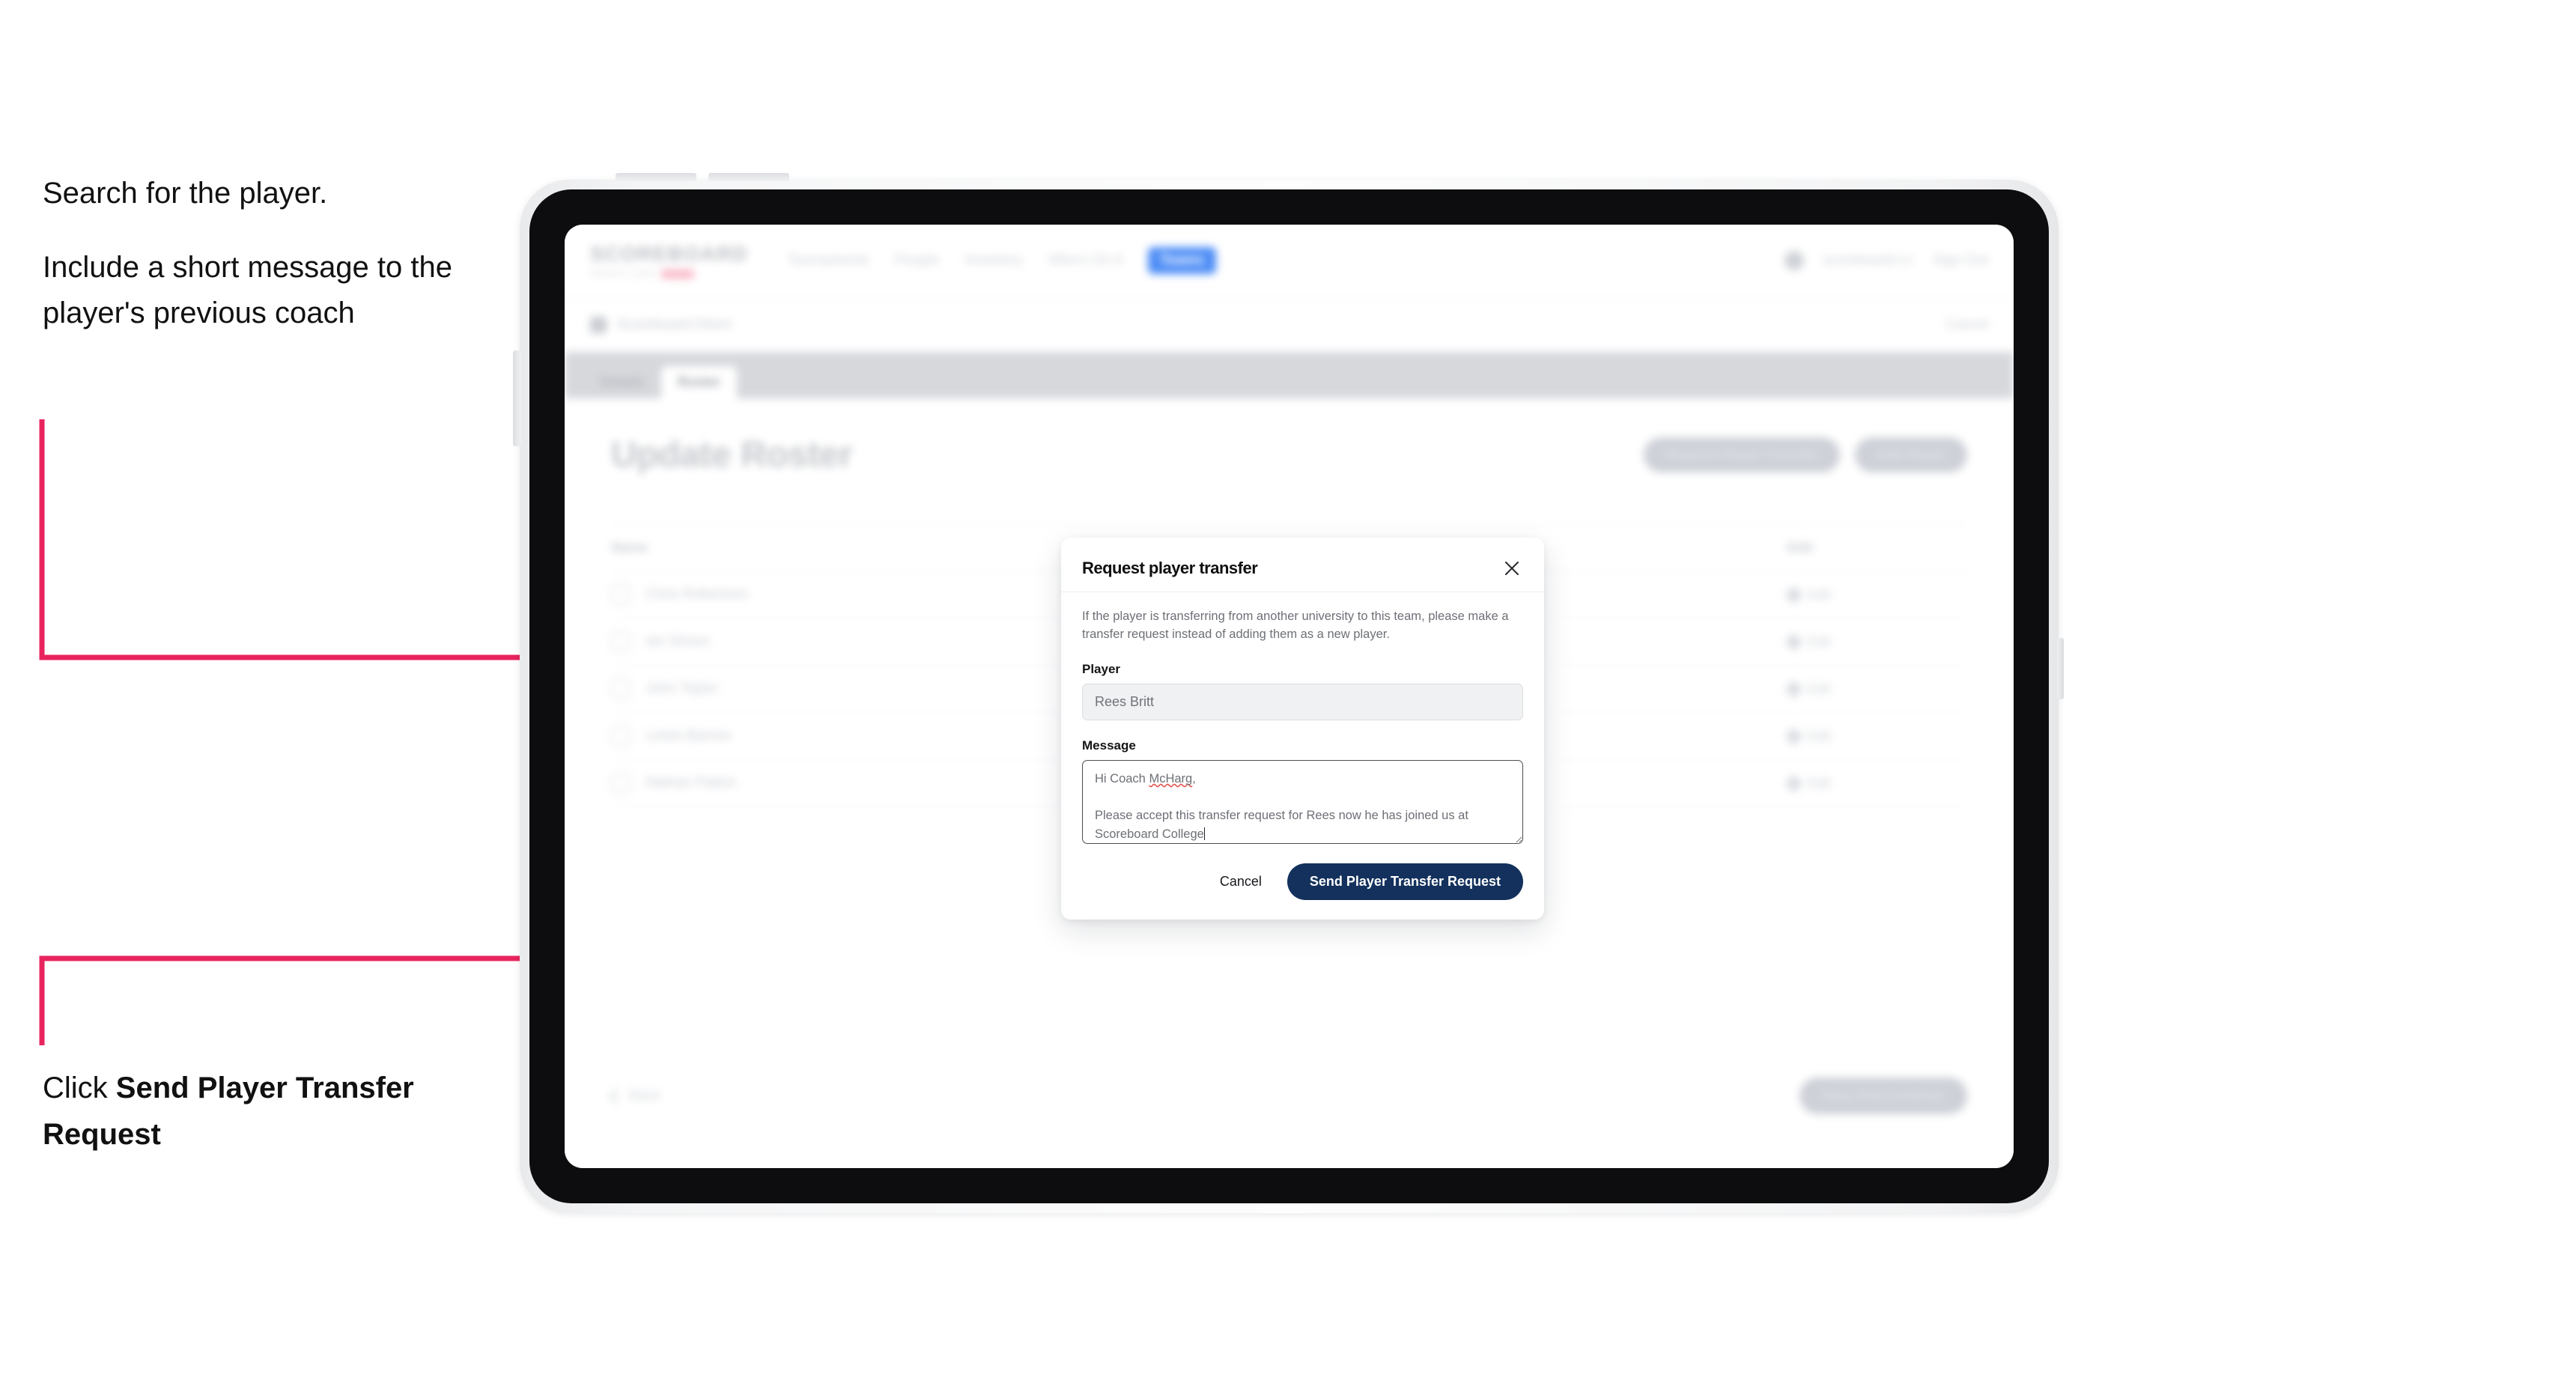 This screenshot has width=2576, height=1386. What do you see at coordinates (691, 783) in the screenshot?
I see `player-name: Nathan Patton` at bounding box center [691, 783].